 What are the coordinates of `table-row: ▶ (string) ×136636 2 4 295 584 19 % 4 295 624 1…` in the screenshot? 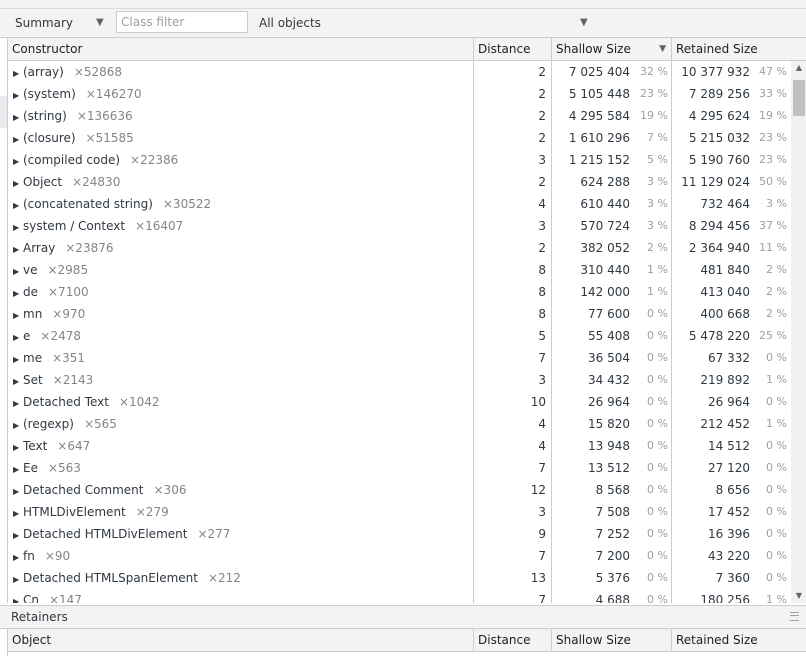 It's located at (399, 116).